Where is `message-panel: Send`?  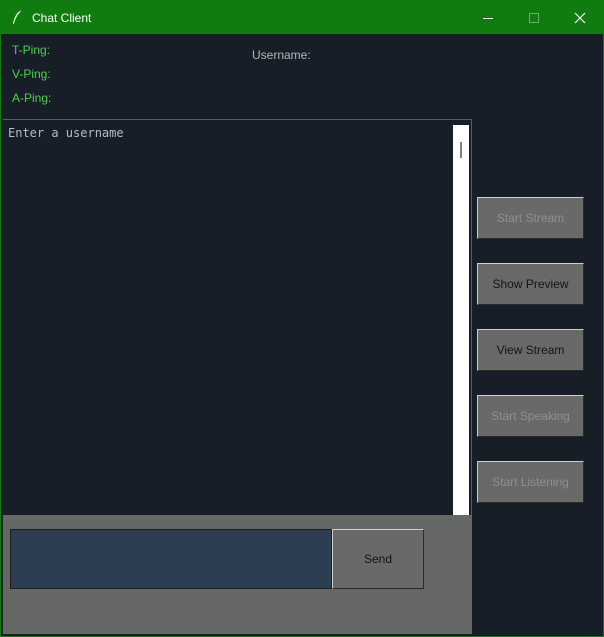
message-panel: Send is located at coordinates (237, 574).